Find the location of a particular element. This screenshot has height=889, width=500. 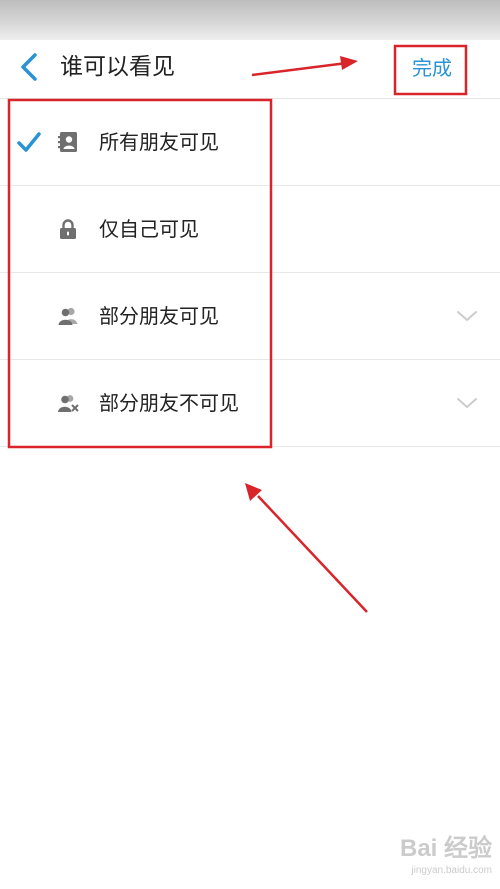

page-title: 谁可以看见 is located at coordinates (117, 67).